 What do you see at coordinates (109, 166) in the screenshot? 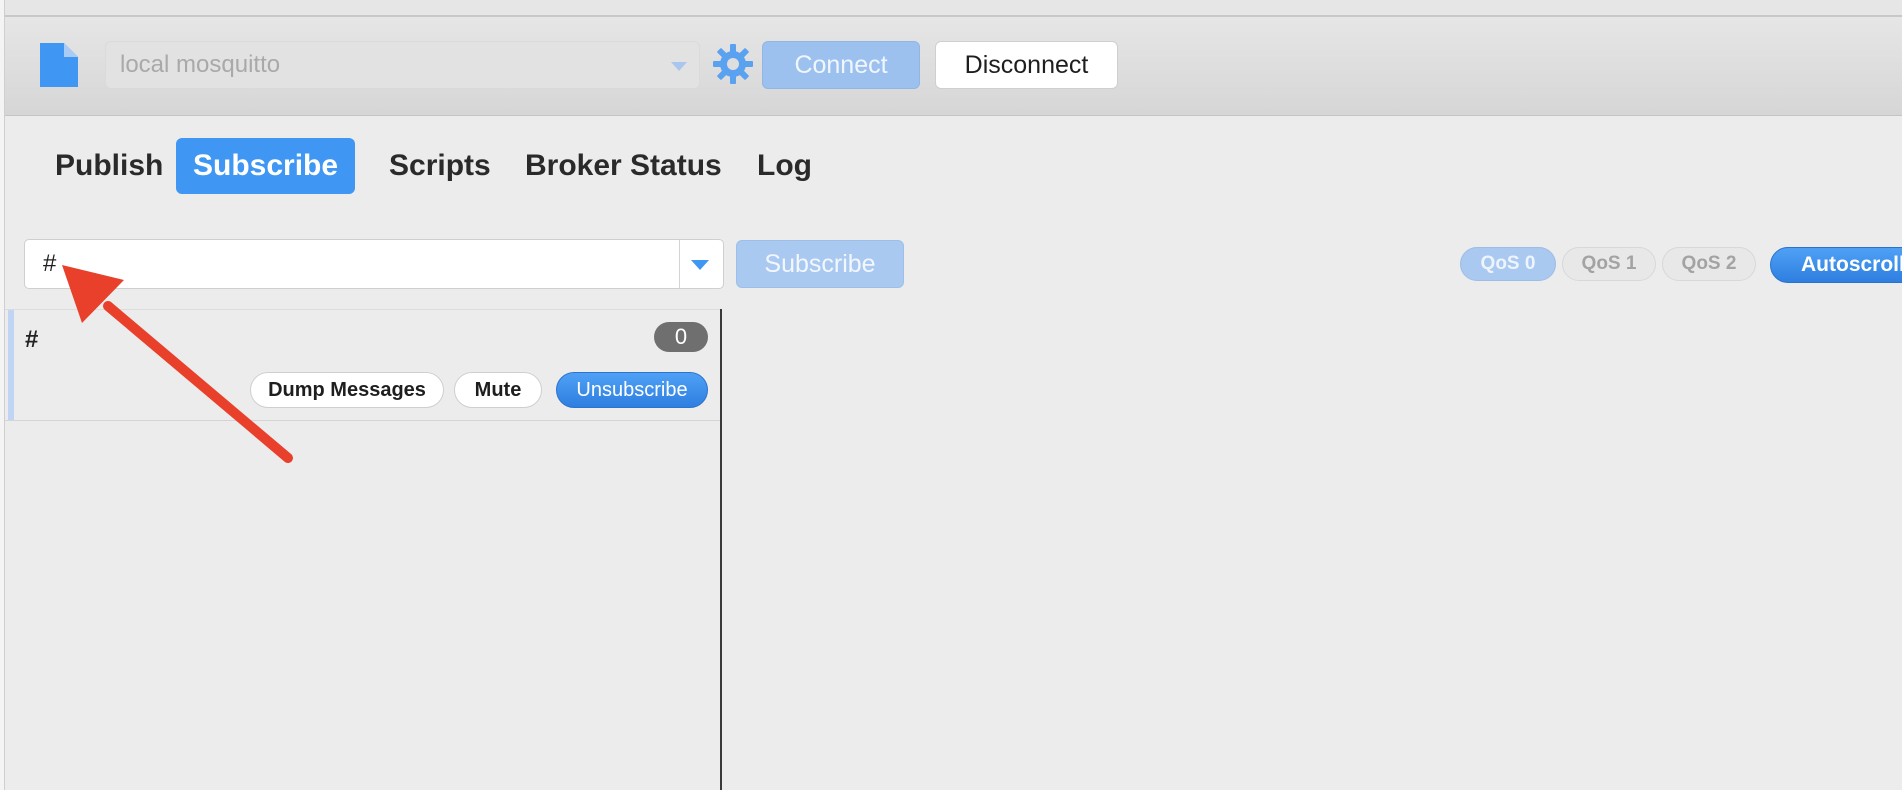
I see `tab-publish: Publish` at bounding box center [109, 166].